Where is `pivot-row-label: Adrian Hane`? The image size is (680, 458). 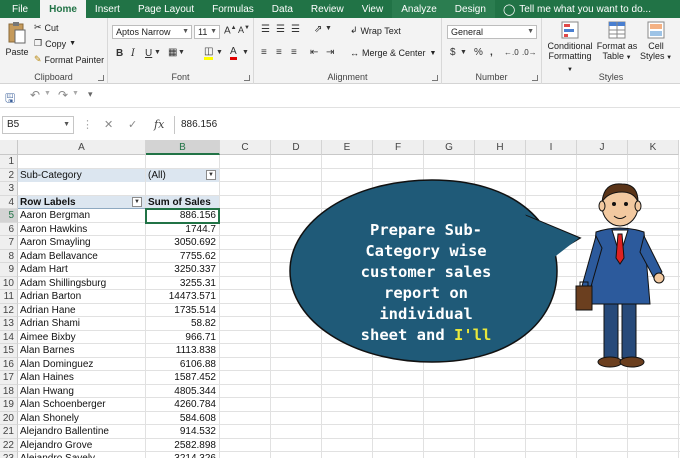 pivot-row-label: Adrian Hane is located at coordinates (81, 311).